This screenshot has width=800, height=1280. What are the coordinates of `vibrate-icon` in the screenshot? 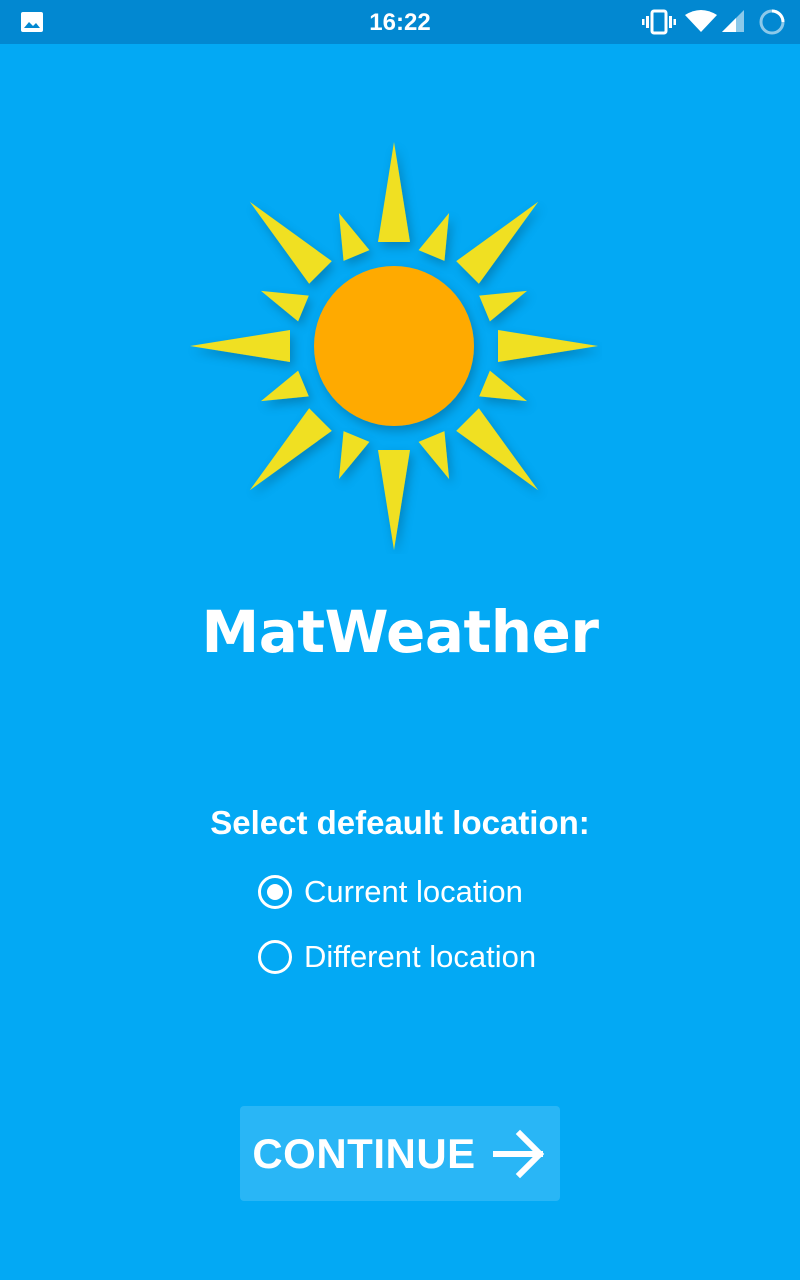 It's located at (659, 22).